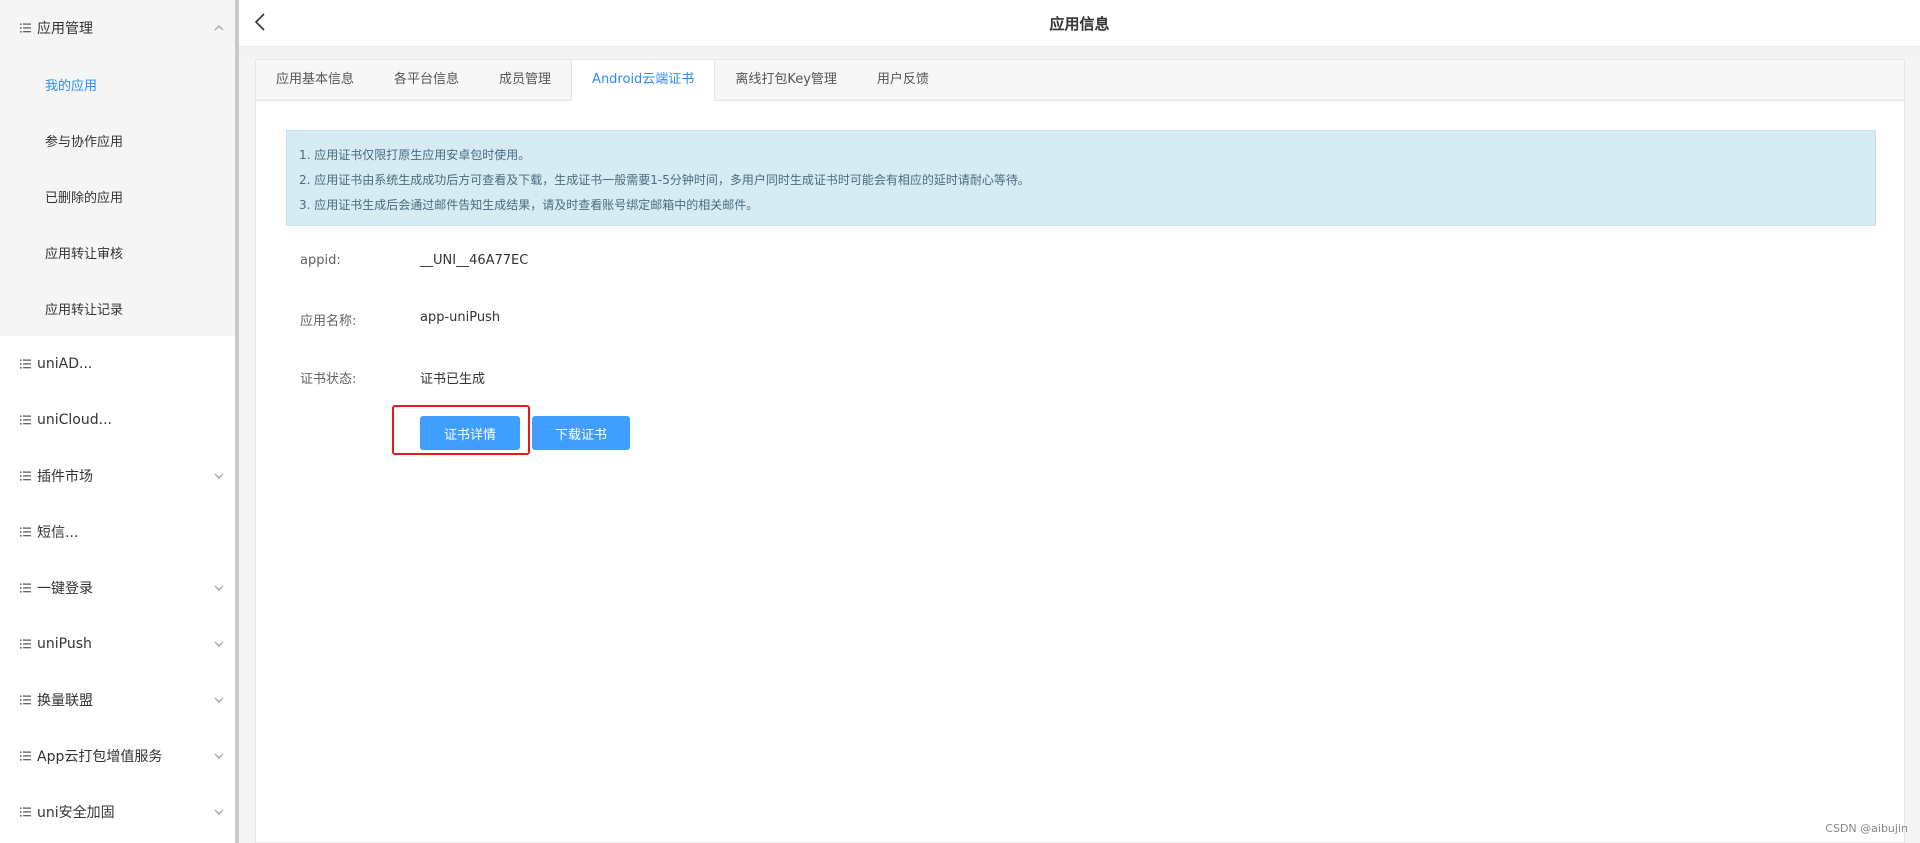 The image size is (1920, 843). I want to click on notice-line: 1. 应用证书仅限打原生应用安卓包时使用。, so click(415, 155).